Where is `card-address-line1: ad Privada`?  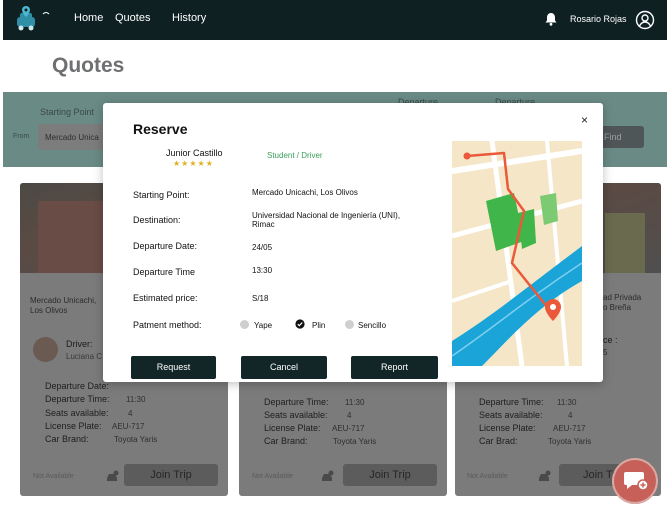 card-address-line1: ad Privada is located at coordinates (622, 297).